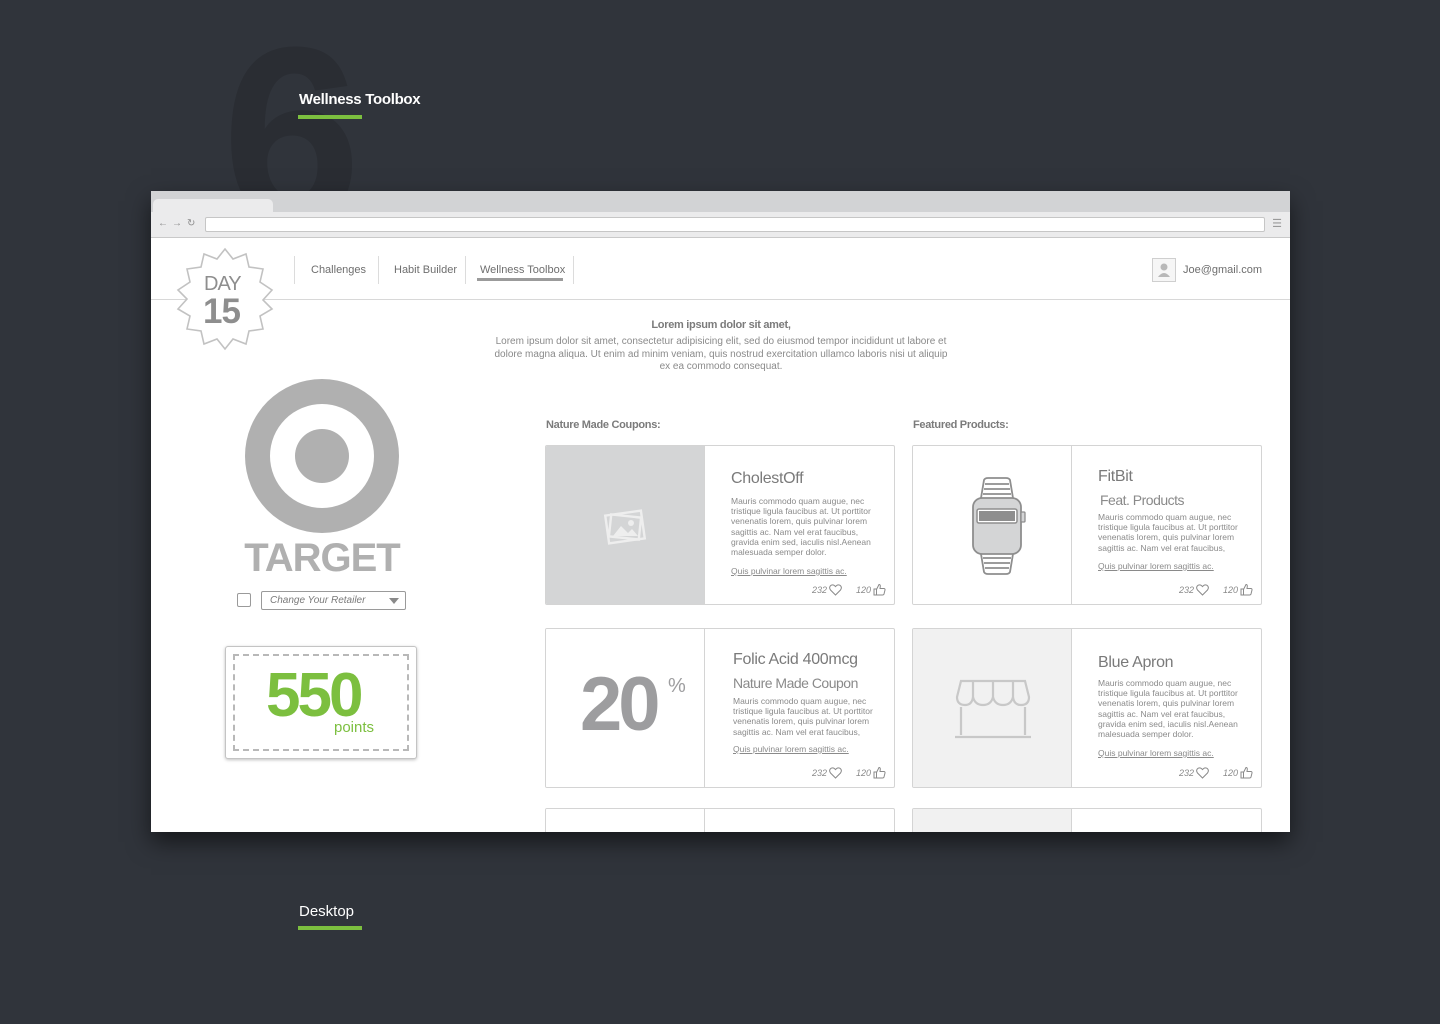 The image size is (1440, 1024). I want to click on reload-icon: ↻, so click(191, 223).